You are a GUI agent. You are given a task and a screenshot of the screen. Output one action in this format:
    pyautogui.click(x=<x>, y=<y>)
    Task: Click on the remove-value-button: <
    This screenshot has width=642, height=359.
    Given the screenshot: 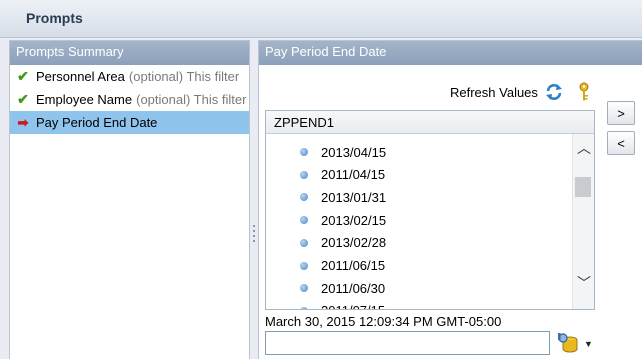 What is the action you would take?
    pyautogui.click(x=621, y=143)
    